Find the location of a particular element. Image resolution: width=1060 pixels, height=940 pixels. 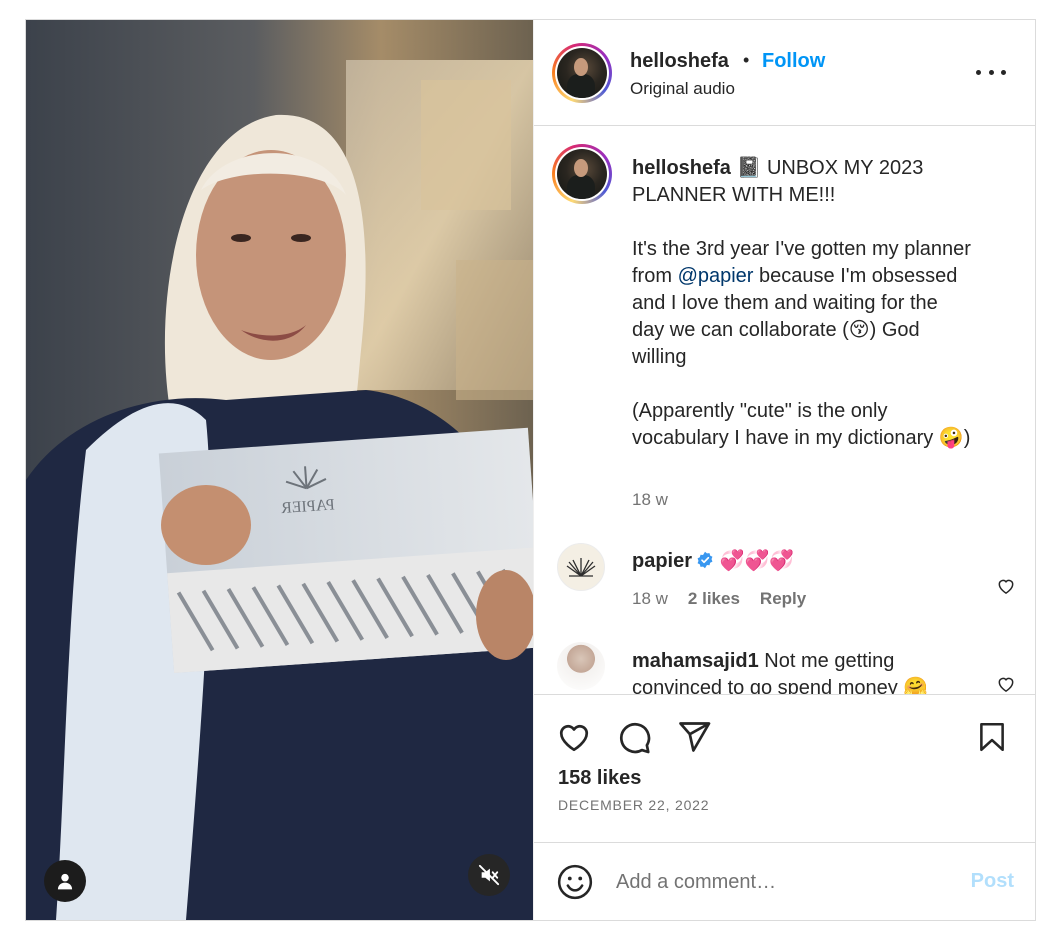

comment-icon is located at coordinates (635, 738).